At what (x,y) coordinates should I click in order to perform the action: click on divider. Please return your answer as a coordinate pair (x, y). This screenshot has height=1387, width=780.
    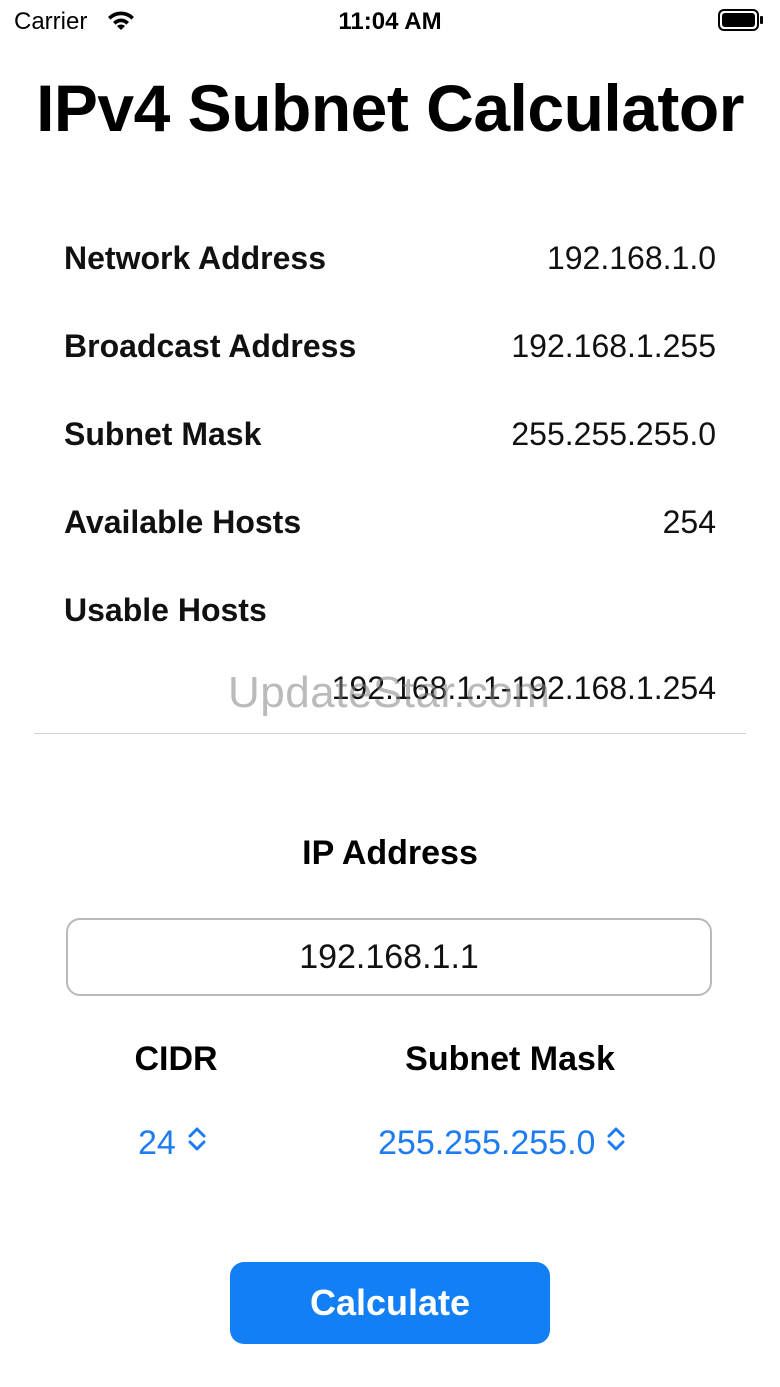
    Looking at the image, I should click on (390, 733).